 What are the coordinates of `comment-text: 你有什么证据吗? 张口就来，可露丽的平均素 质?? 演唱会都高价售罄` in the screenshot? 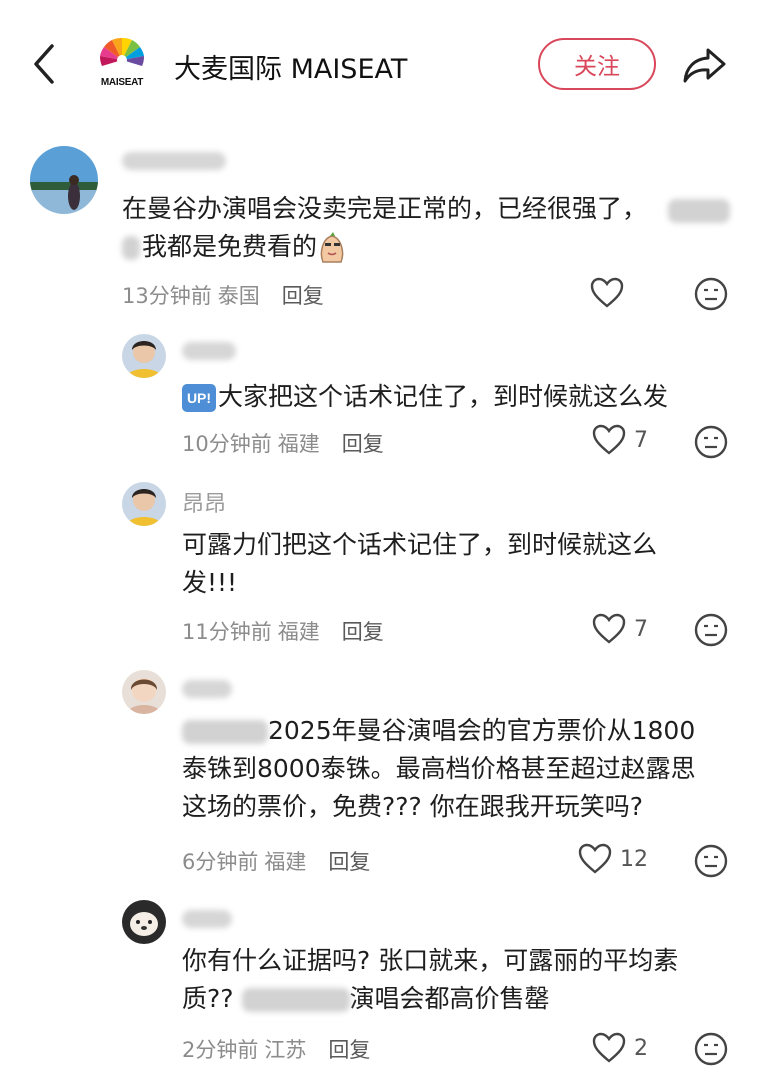 It's located at (430, 979).